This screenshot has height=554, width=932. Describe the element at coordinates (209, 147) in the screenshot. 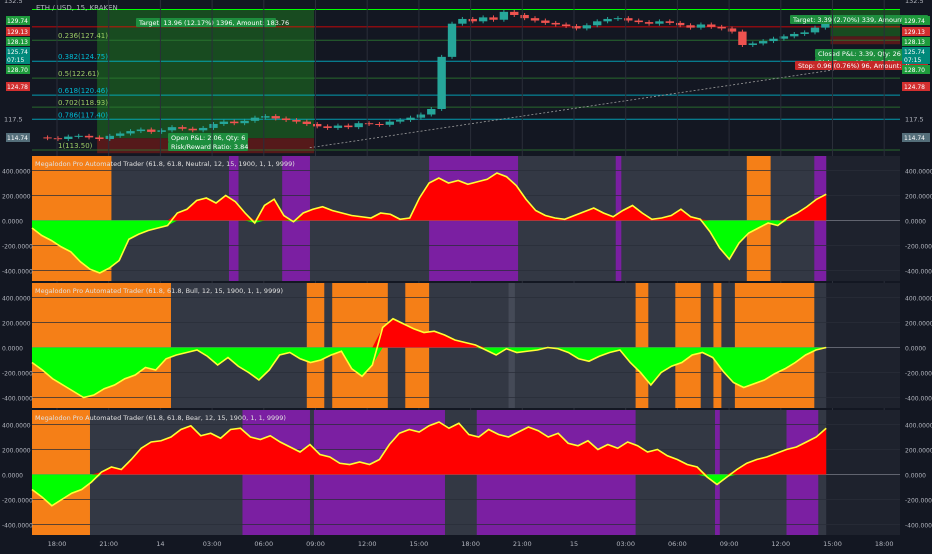

I see `annotation-text: Risk/Reward Ratio: 3.84` at that location.